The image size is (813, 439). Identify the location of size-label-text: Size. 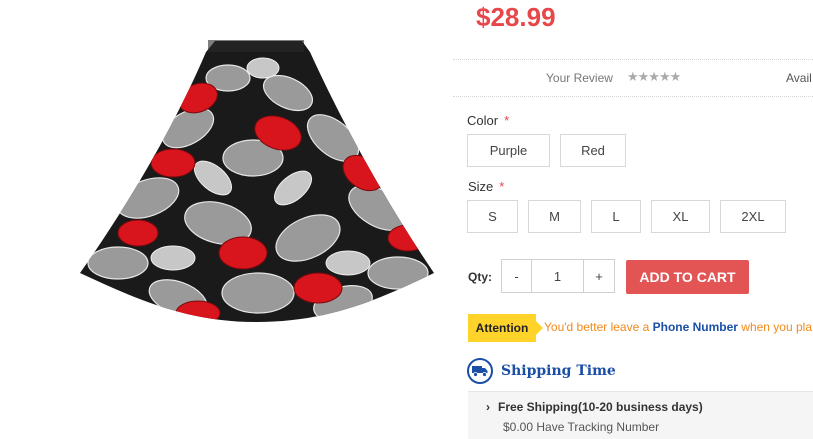
(481, 186).